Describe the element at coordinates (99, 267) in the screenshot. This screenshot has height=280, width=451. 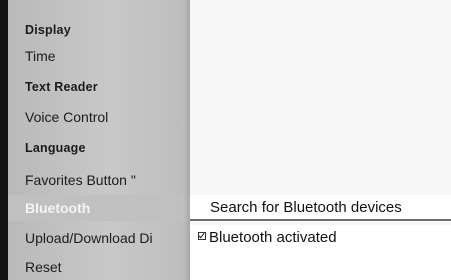
I see `menu-item-reset: Reset` at that location.